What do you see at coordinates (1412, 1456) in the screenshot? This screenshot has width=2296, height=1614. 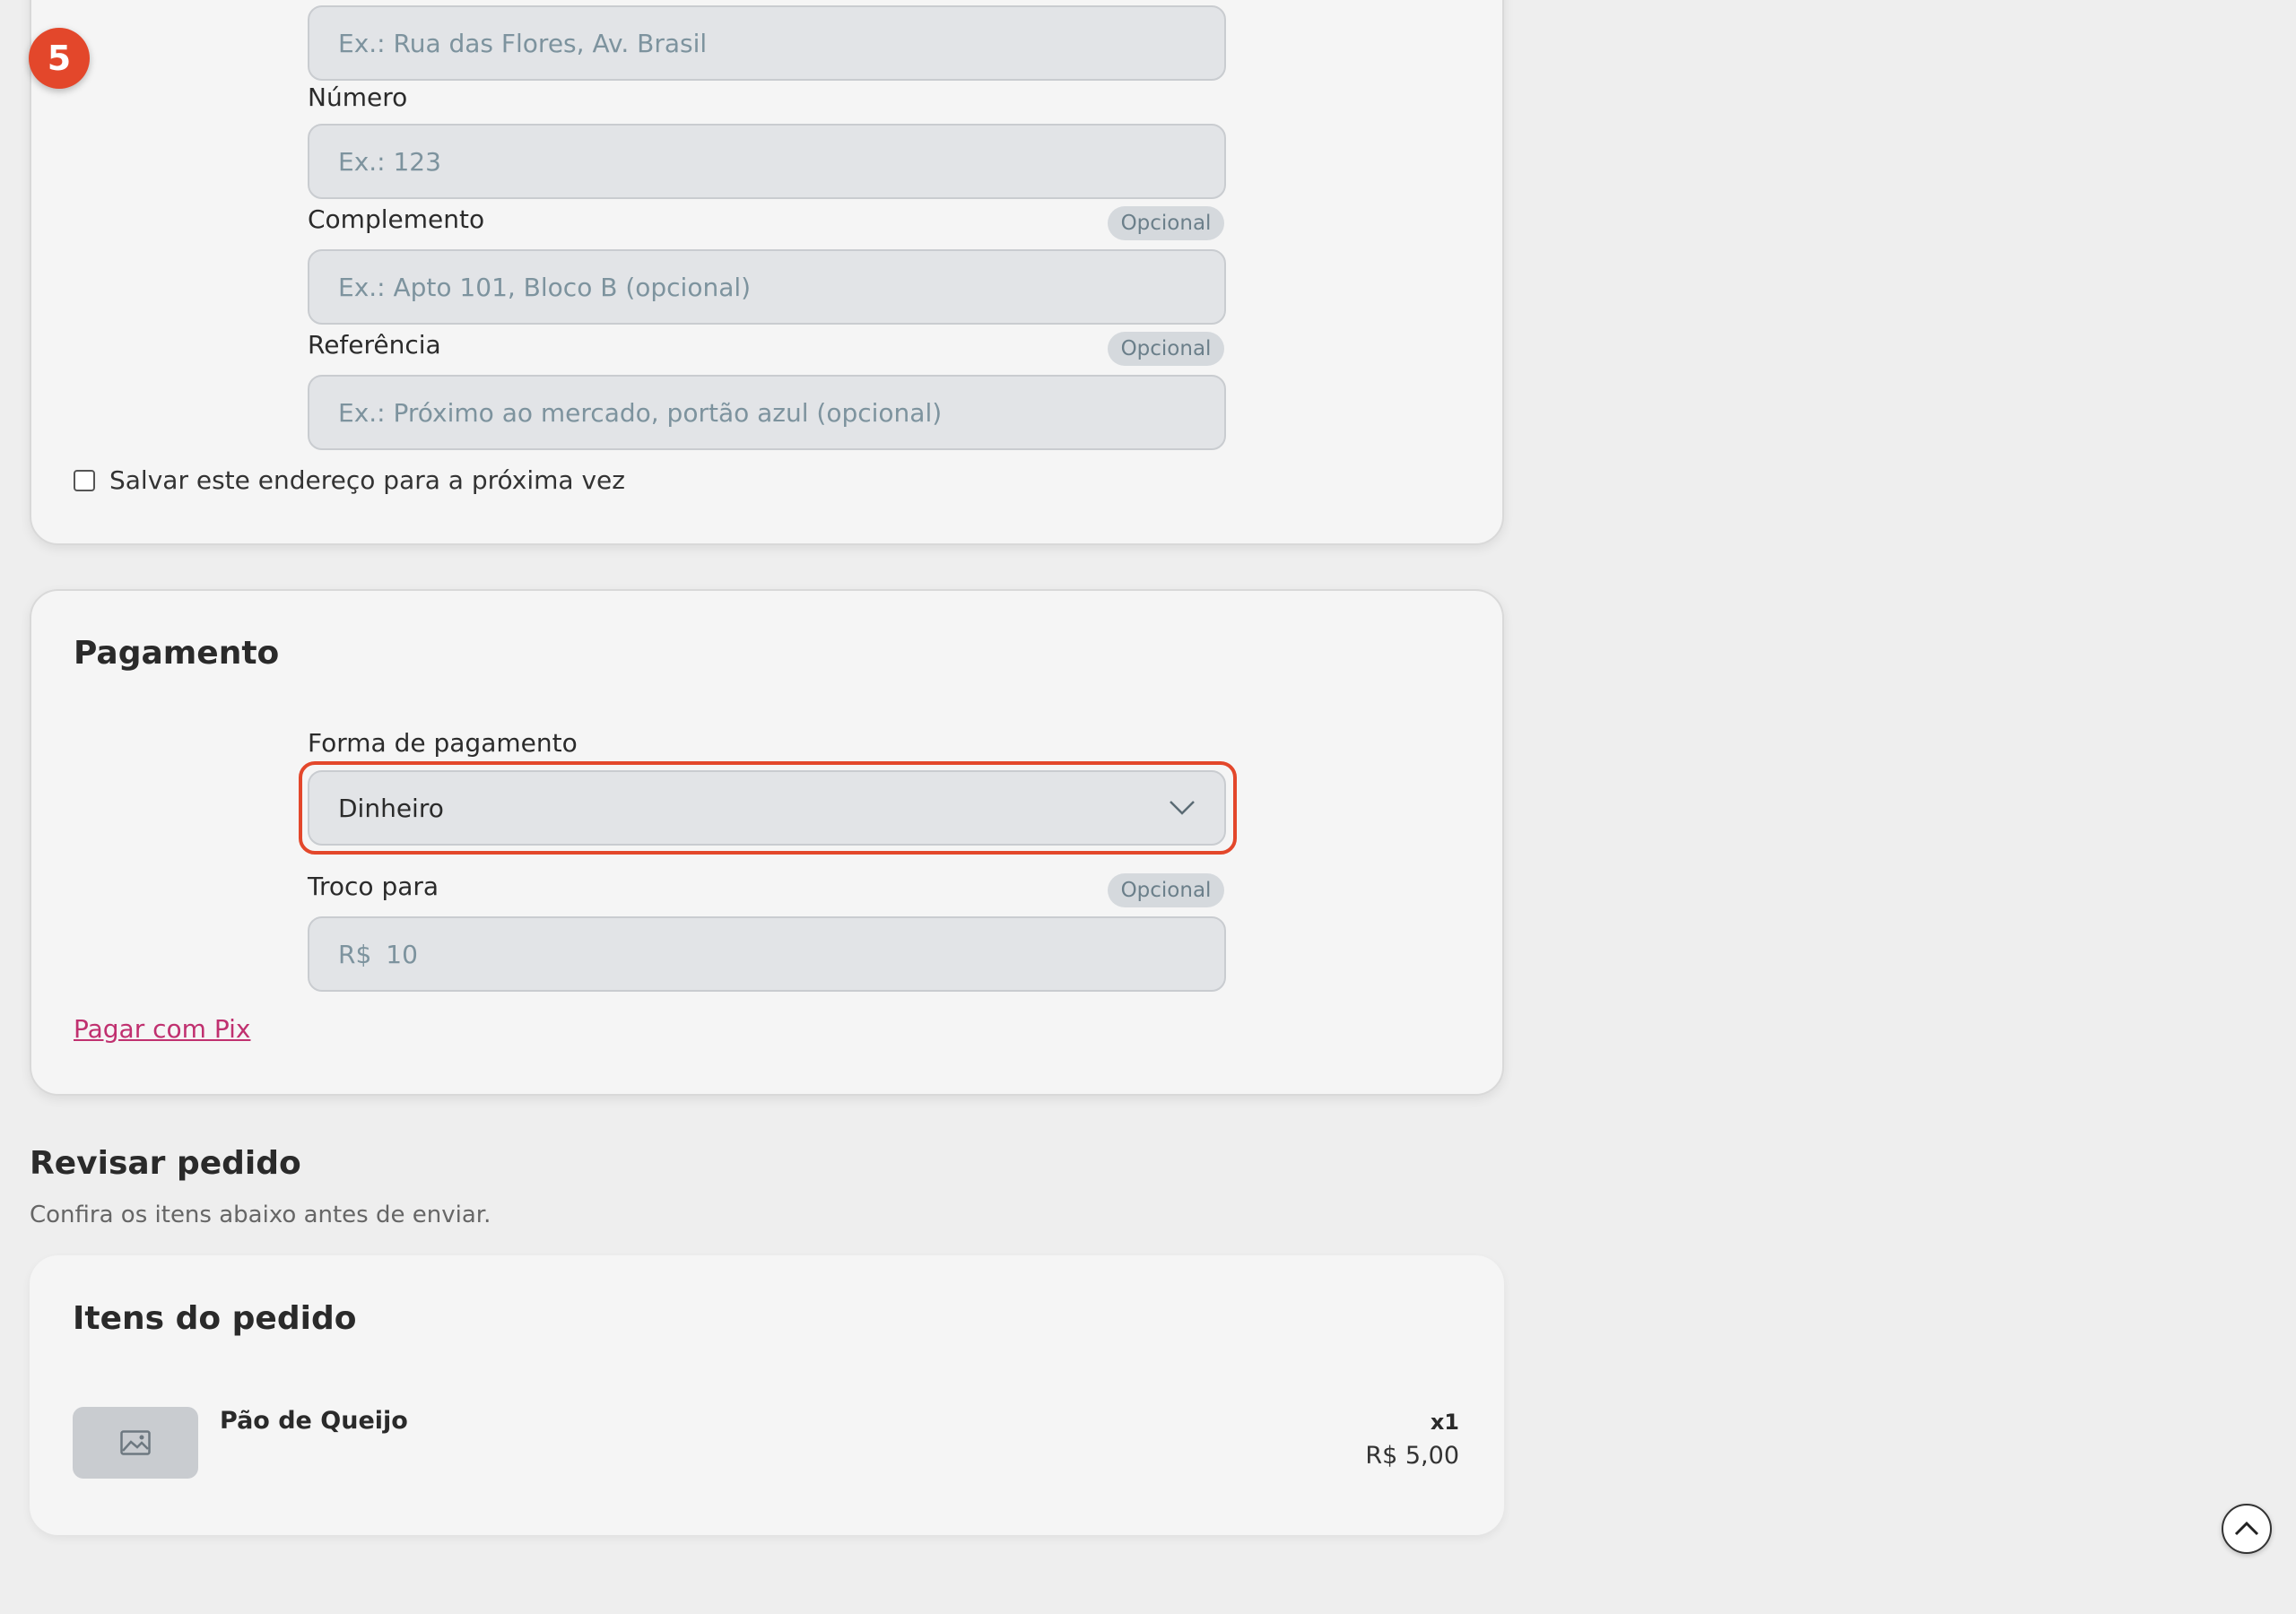 I see `item-price: R$ 5,00` at bounding box center [1412, 1456].